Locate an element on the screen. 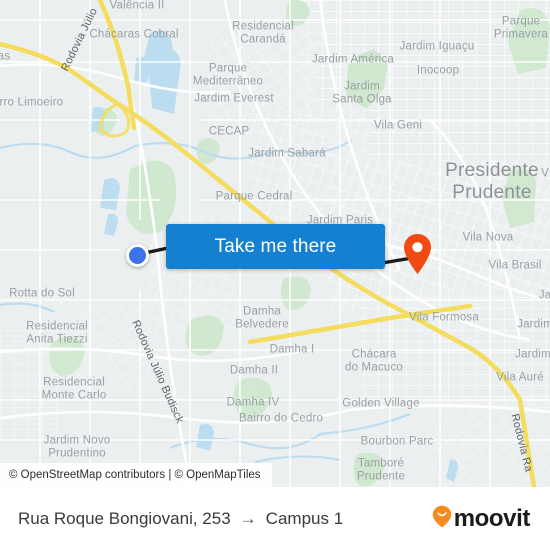 The image size is (550, 550). moovit-pin-icon is located at coordinates (442, 519).